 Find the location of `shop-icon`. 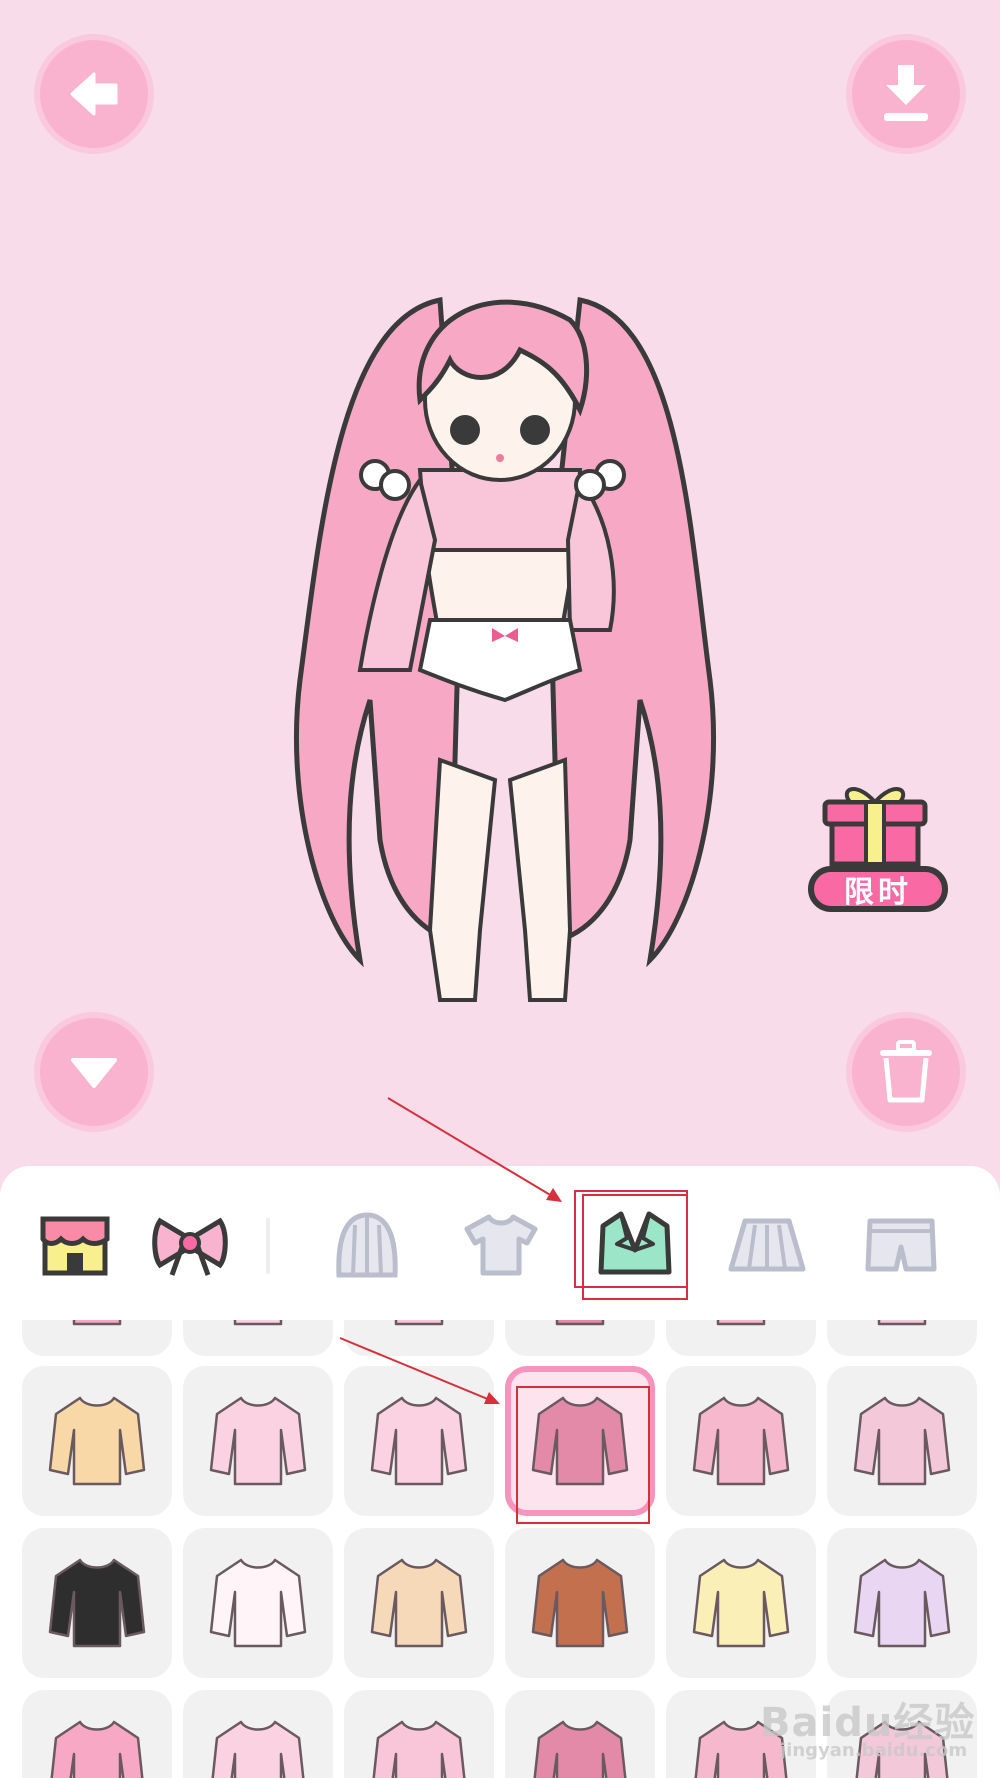

shop-icon is located at coordinates (75, 1247).